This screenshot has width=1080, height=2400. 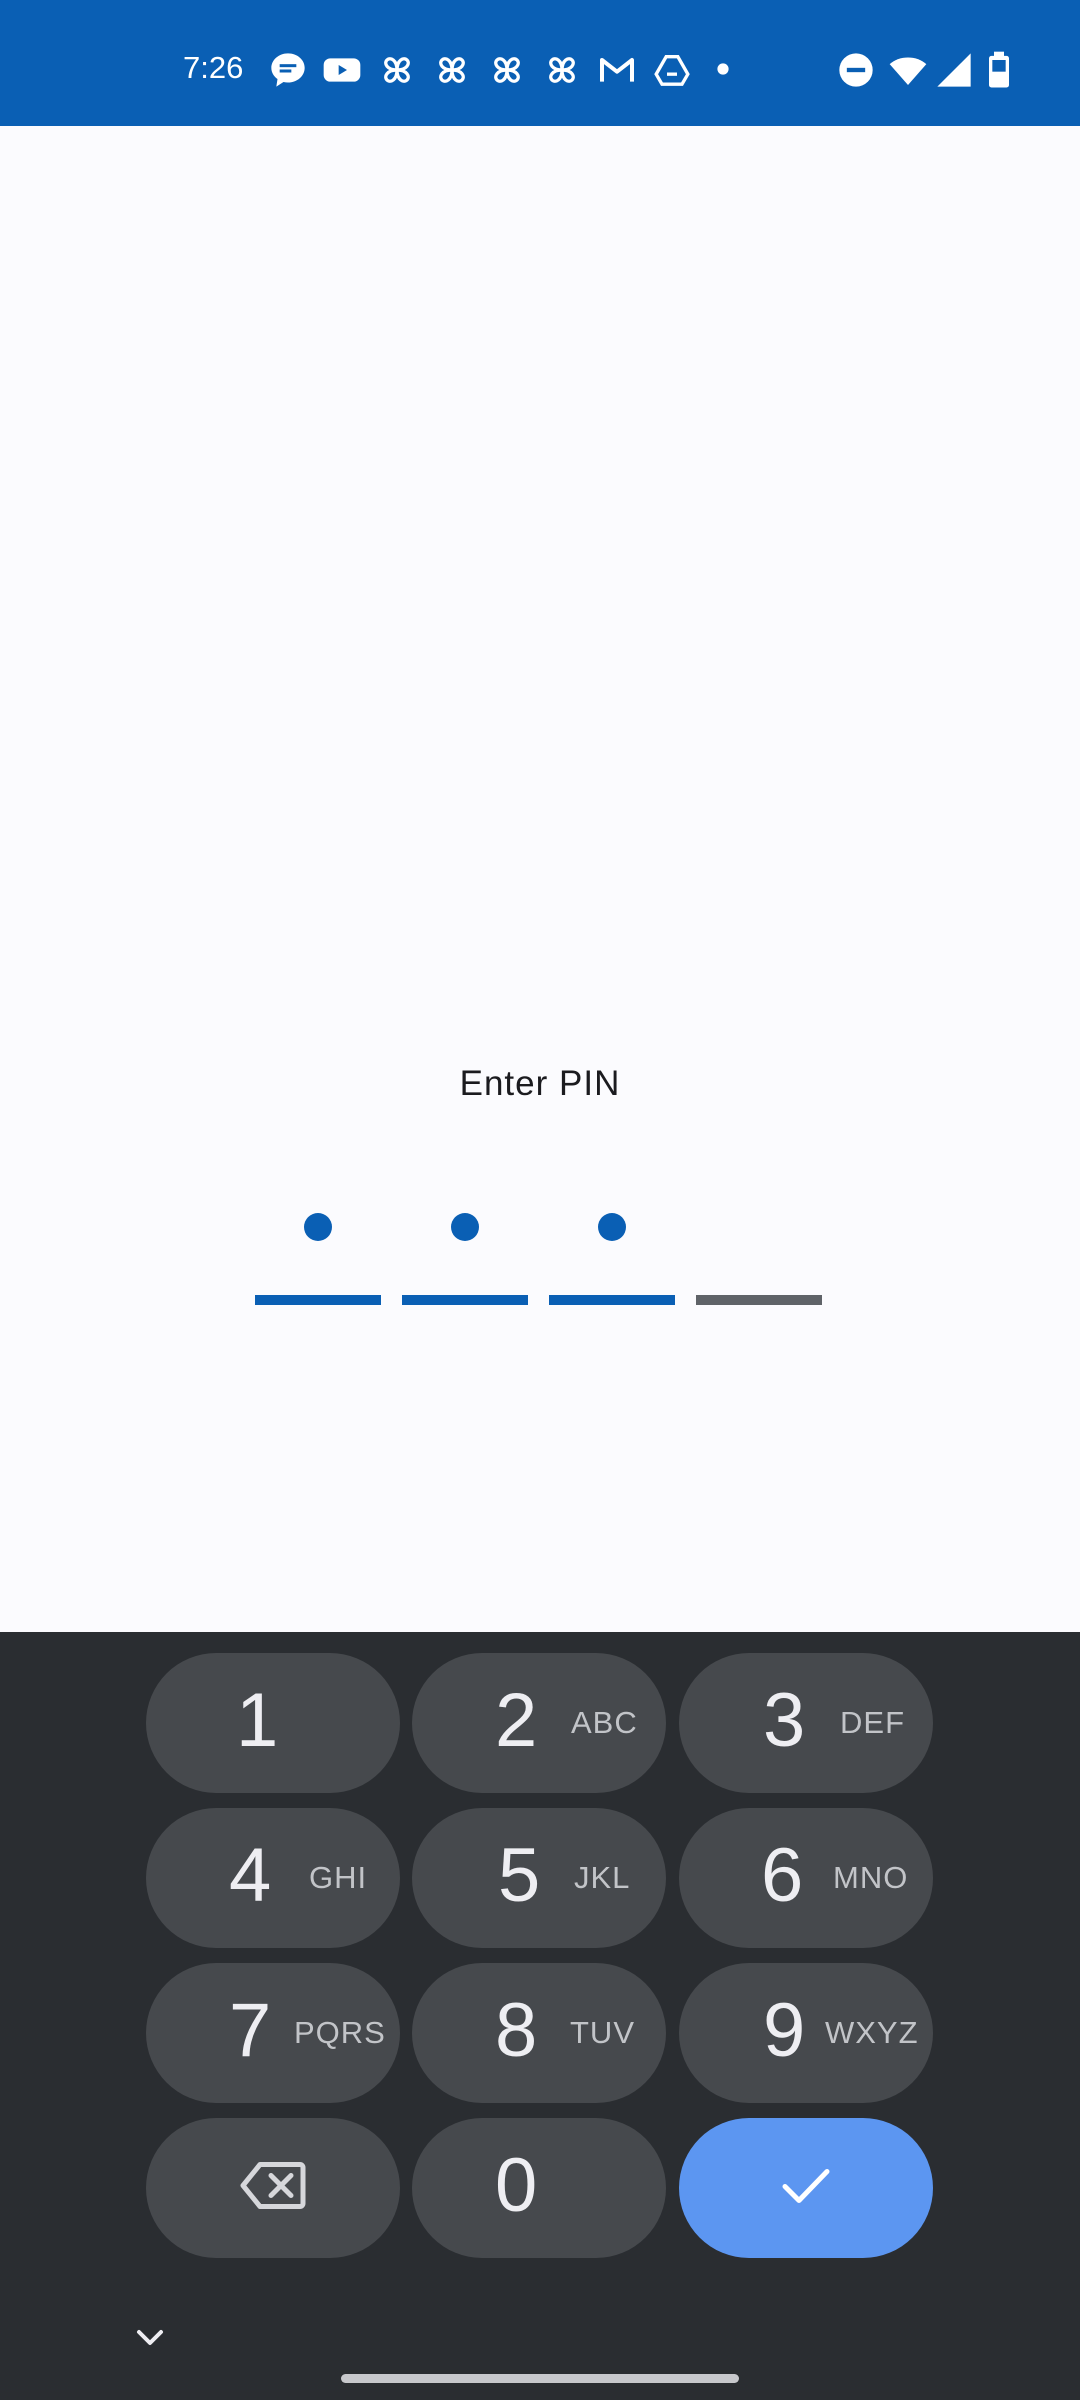 I want to click on collapse-keyboard-button, so click(x=150, y=2338).